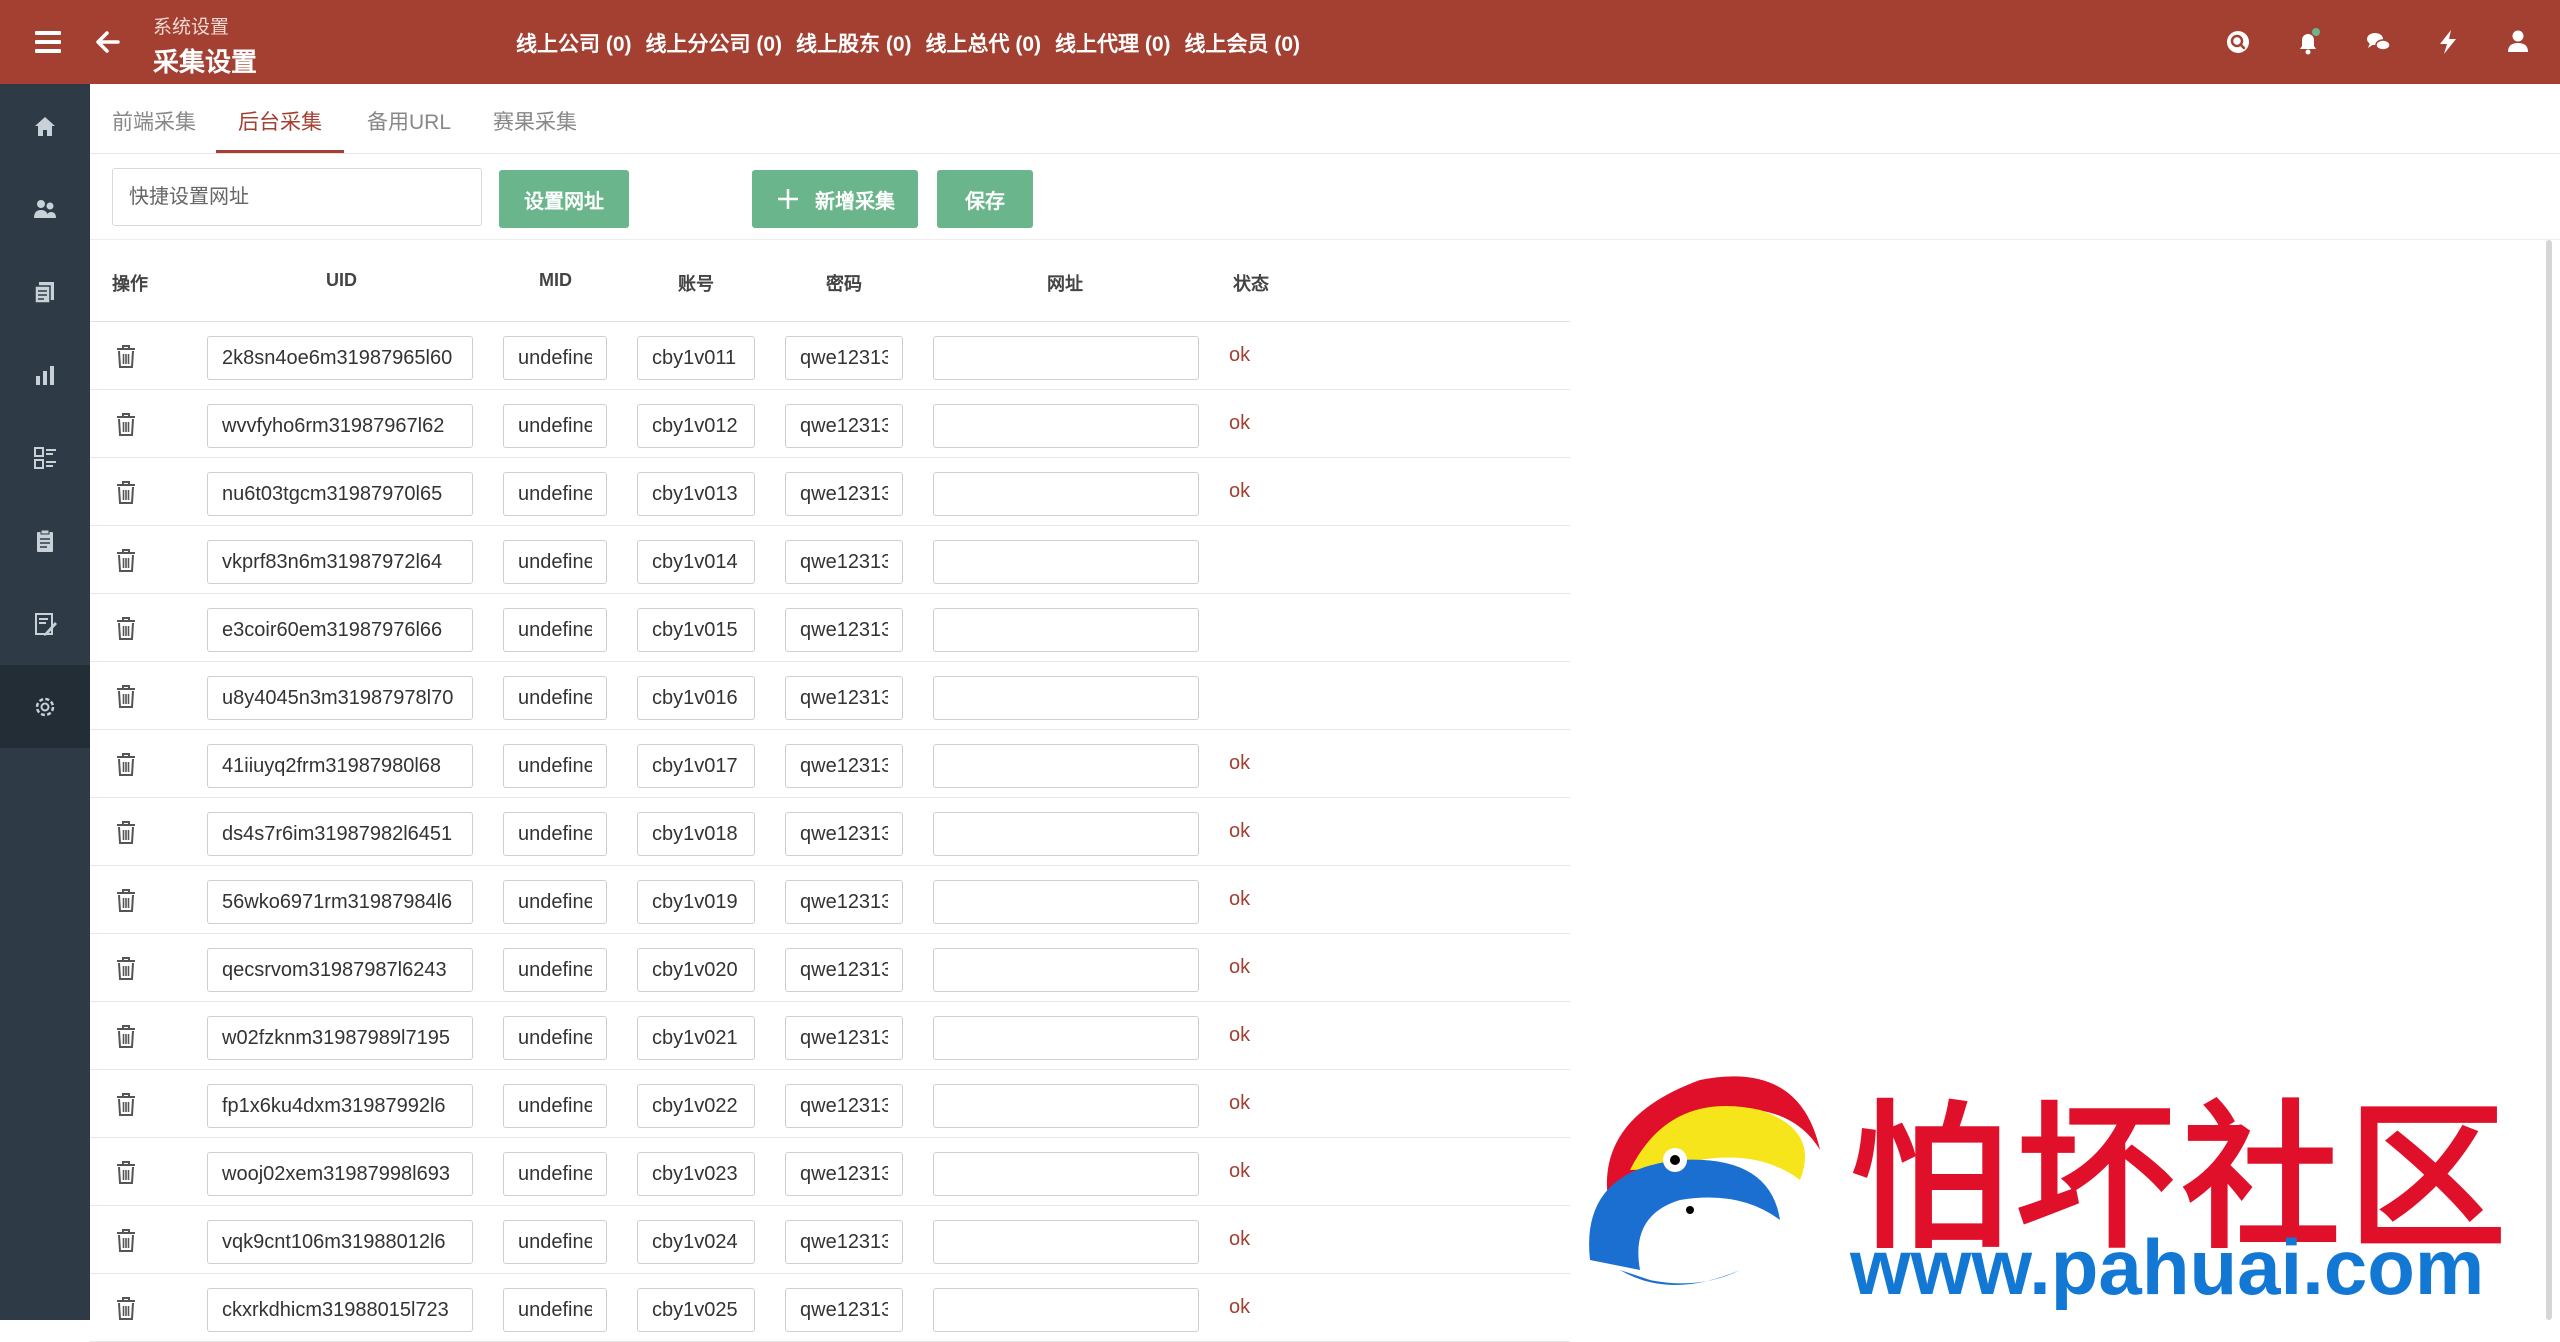  What do you see at coordinates (48, 42) in the screenshot?
I see `hamburger-menu-icon` at bounding box center [48, 42].